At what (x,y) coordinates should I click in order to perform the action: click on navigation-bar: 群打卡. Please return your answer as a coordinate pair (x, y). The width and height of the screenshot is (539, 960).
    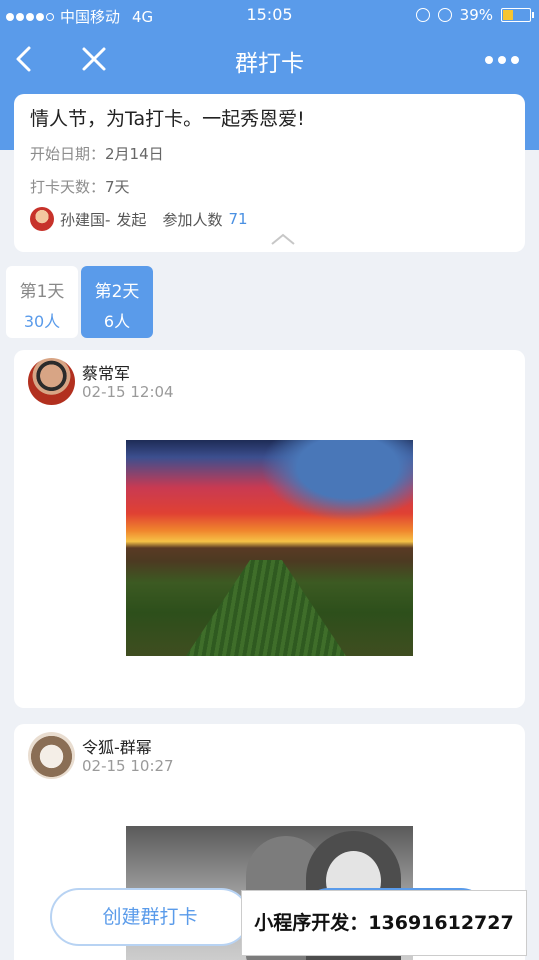
    Looking at the image, I should click on (269, 60).